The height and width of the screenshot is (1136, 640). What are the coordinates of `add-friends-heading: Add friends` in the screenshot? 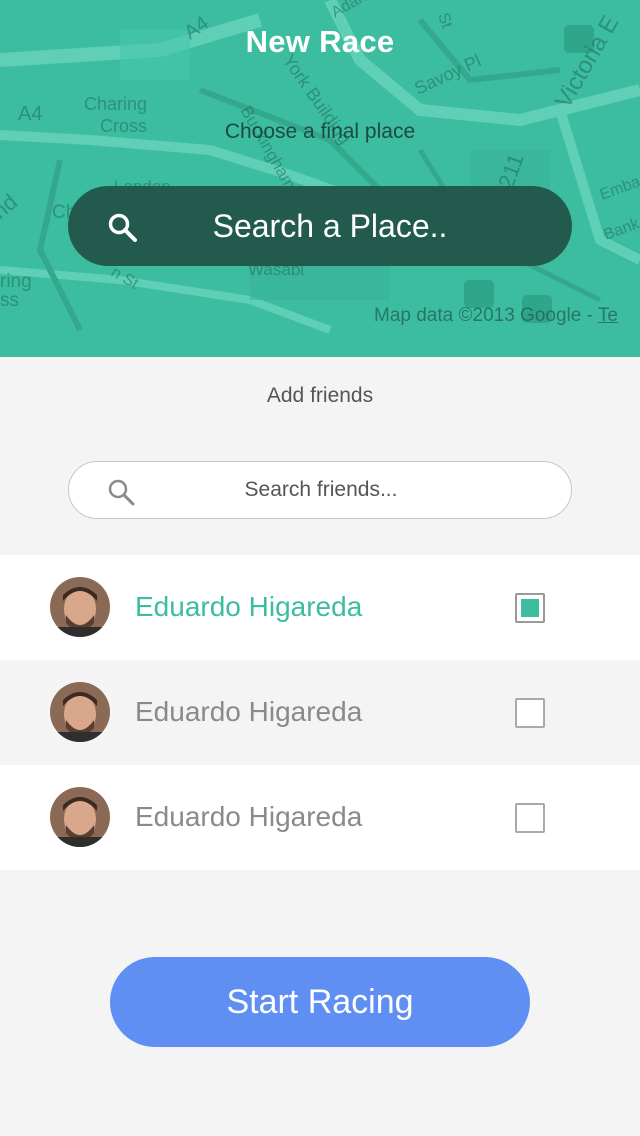 It's located at (320, 395).